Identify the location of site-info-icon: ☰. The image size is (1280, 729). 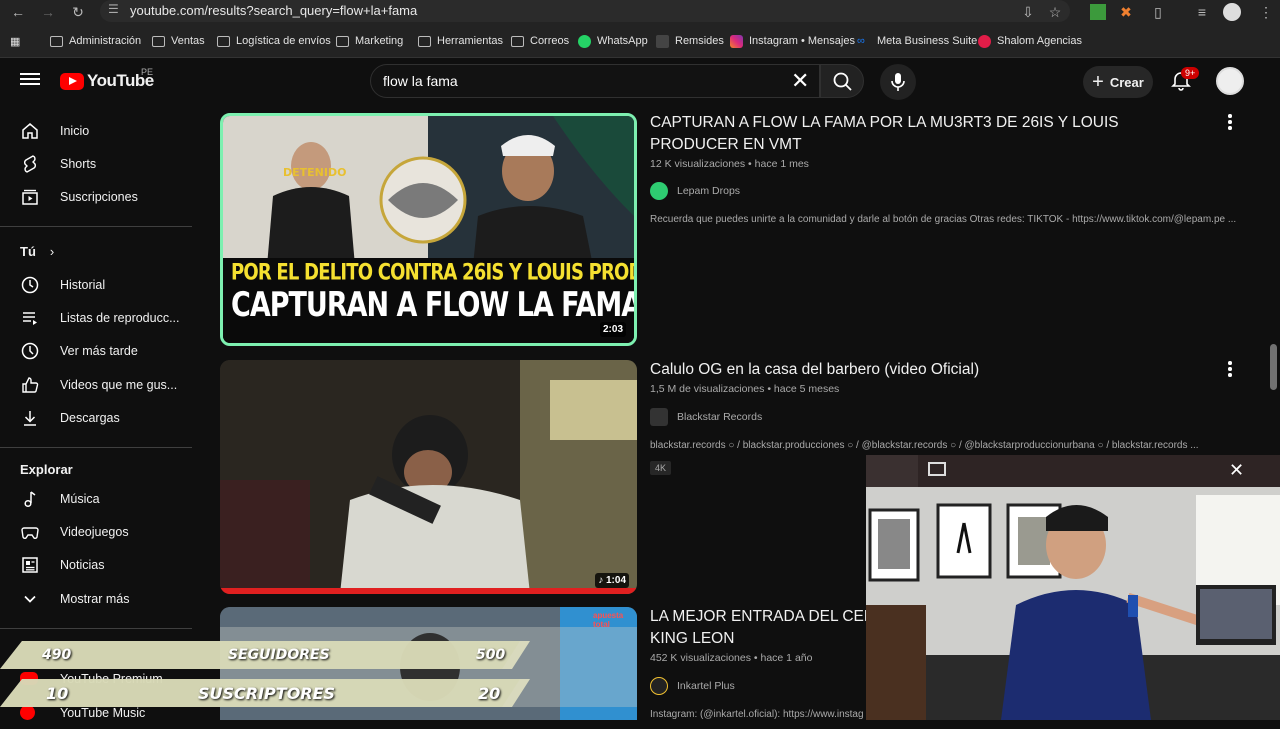
(116, 10).